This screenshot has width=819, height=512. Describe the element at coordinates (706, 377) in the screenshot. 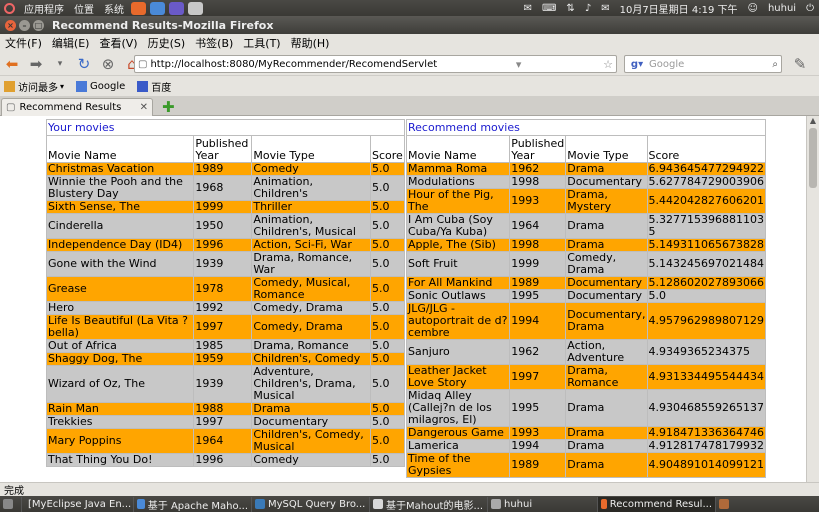

I see `table-cell: 4.931334495544434` at that location.